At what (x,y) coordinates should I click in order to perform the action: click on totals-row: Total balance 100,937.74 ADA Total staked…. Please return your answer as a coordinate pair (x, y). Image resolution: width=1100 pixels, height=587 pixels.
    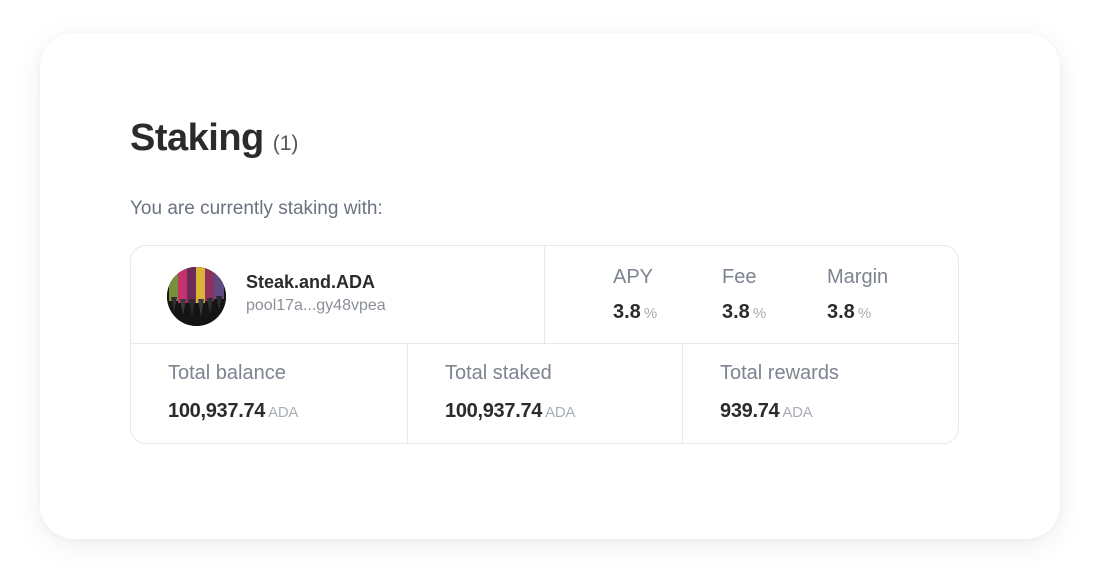
    Looking at the image, I should click on (544, 393).